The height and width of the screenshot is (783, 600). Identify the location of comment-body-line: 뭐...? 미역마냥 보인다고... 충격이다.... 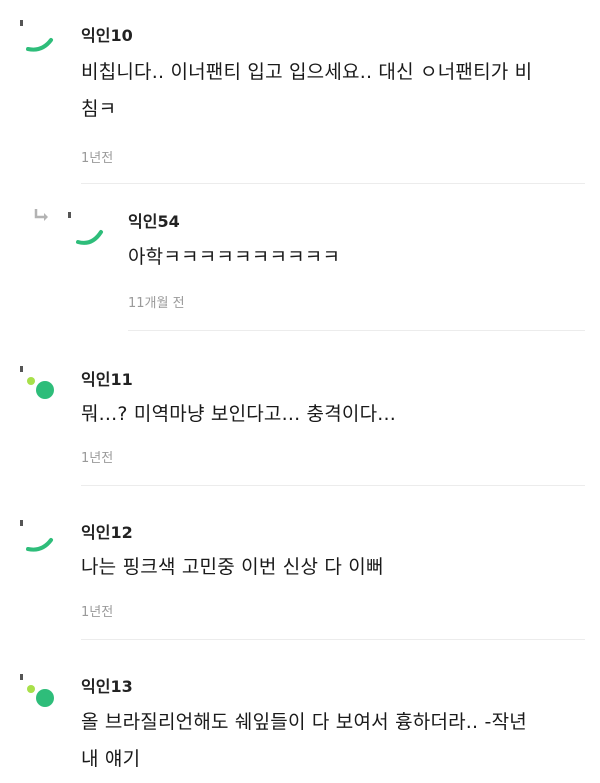
(238, 414).